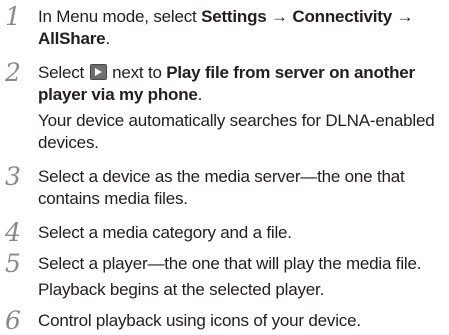 The image size is (449, 335). What do you see at coordinates (181, 289) in the screenshot?
I see `step-note: Playback begins at the selected player.` at bounding box center [181, 289].